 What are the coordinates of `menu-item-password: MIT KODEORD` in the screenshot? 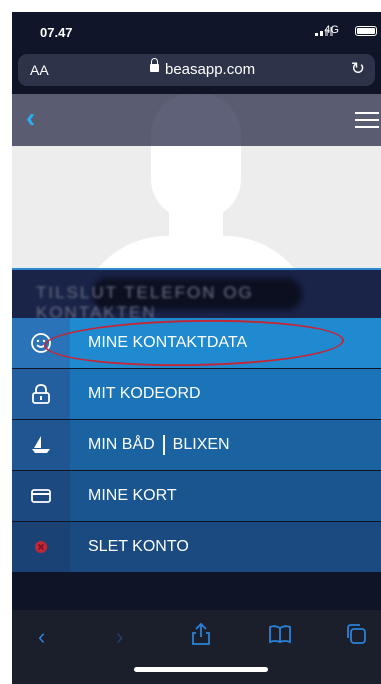 It's located at (196, 394).